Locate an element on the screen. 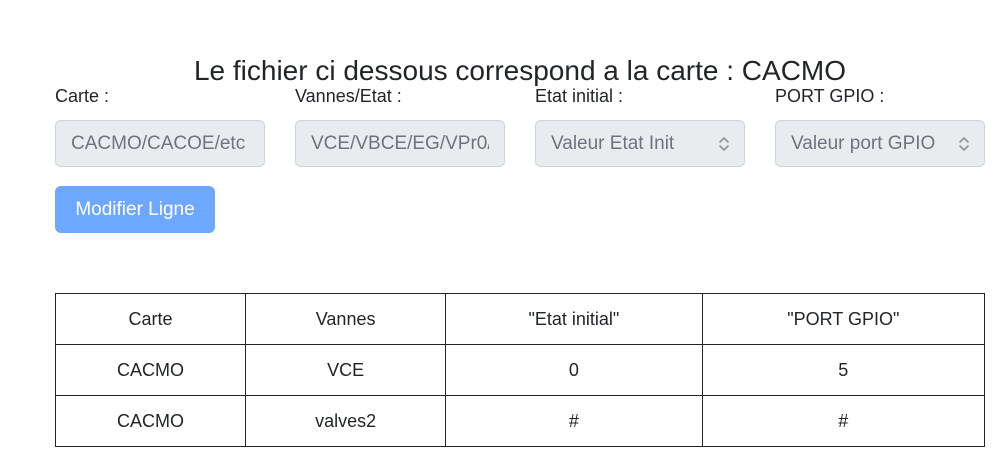 This screenshot has width=997, height=453. cell-etat-initial: 0 is located at coordinates (574, 370).